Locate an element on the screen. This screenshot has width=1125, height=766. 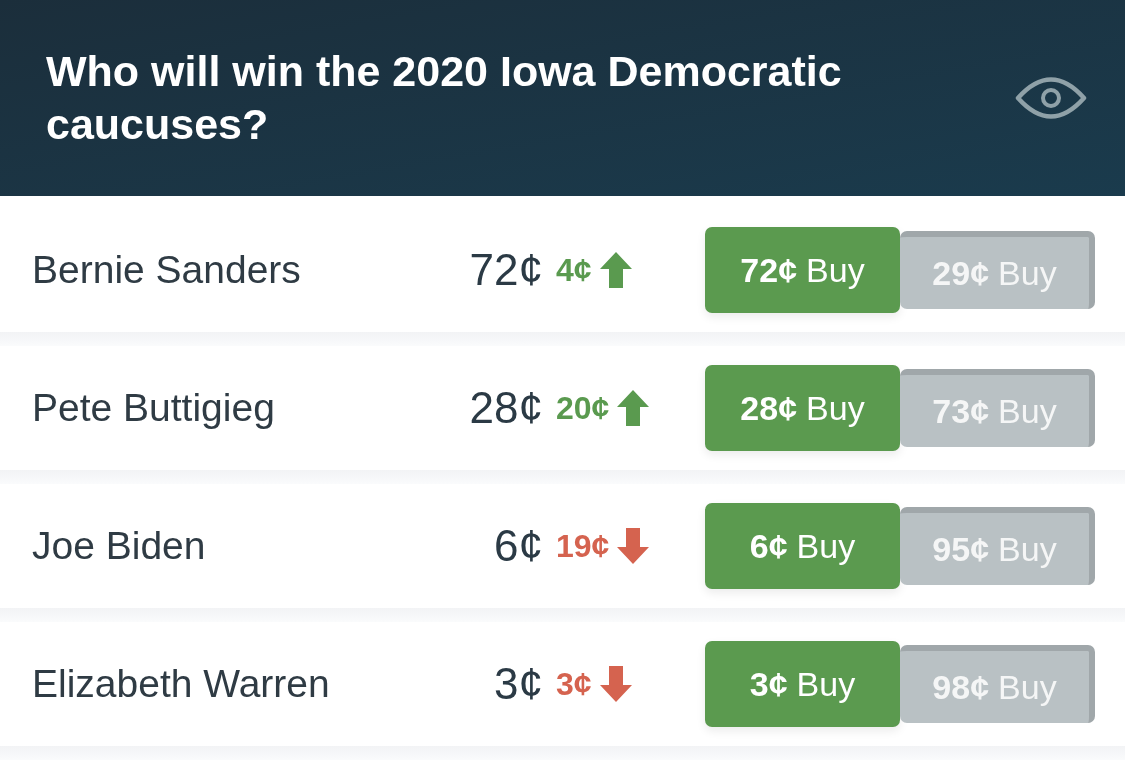
price-text: 72¢ is located at coordinates (505, 270).